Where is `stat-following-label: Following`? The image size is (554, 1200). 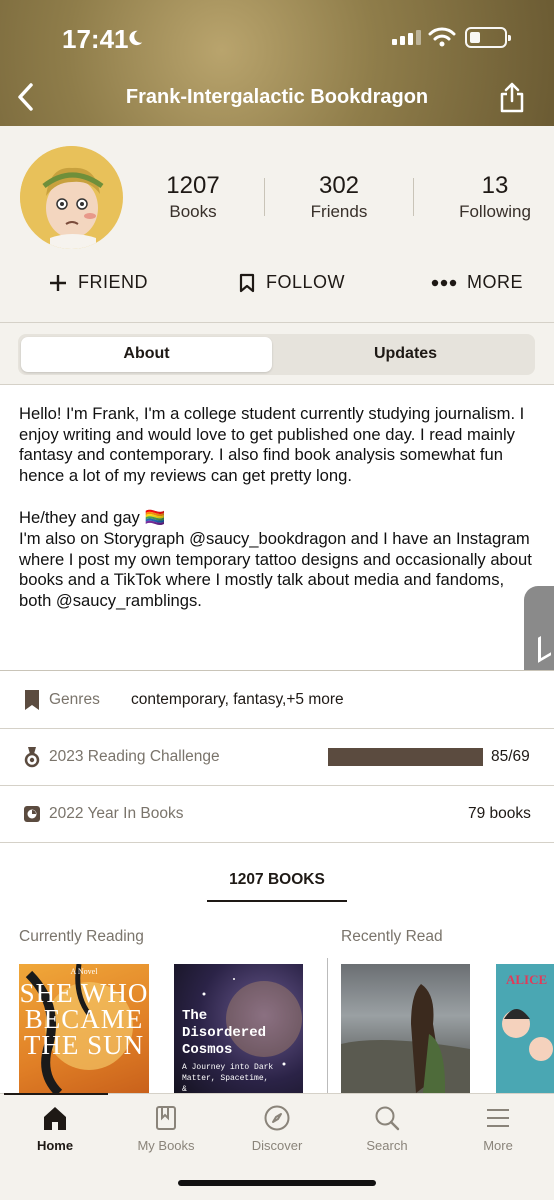 stat-following-label: Following is located at coordinates (495, 211).